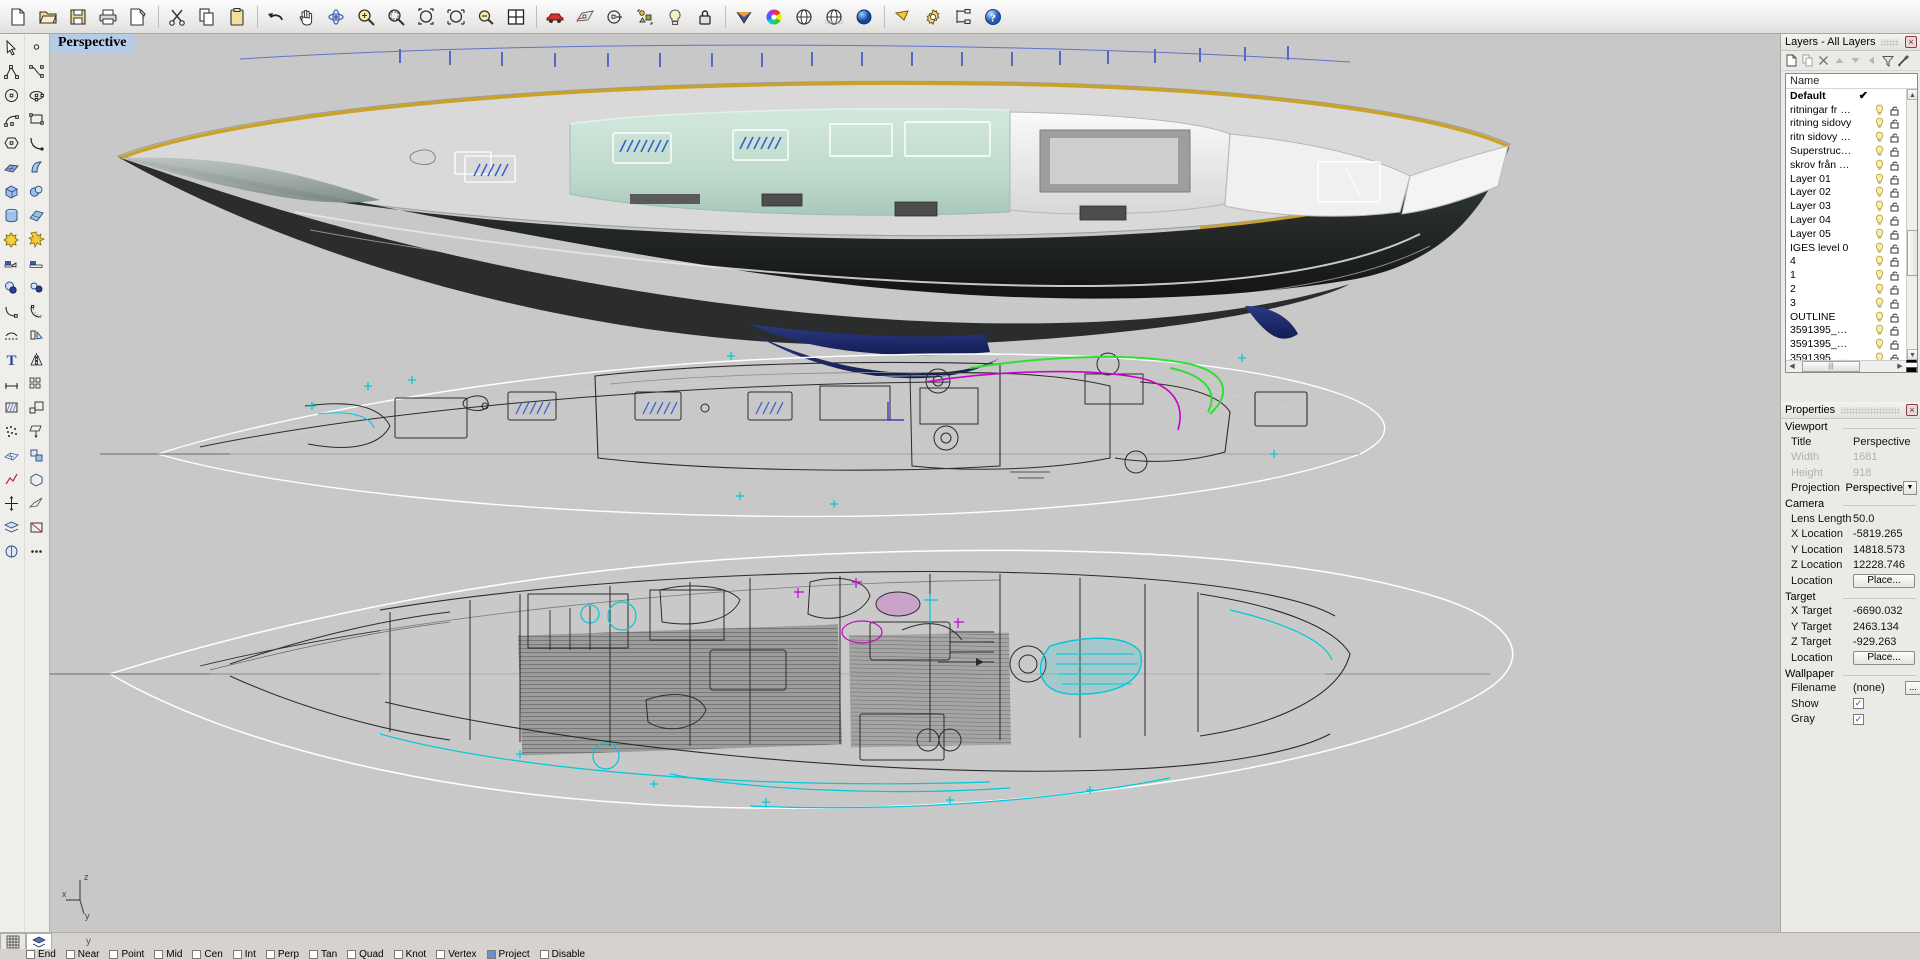  I want to click on zoom-in-icon, so click(366, 17).